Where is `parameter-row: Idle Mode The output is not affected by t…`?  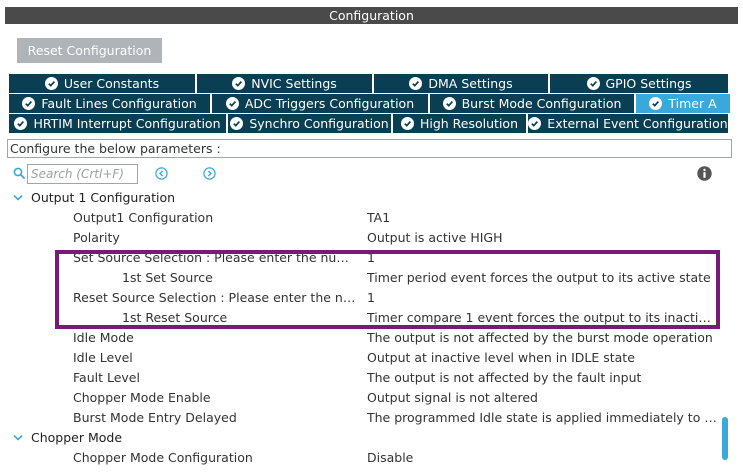 parameter-row: Idle Mode The output is not affected by t… is located at coordinates (360, 338).